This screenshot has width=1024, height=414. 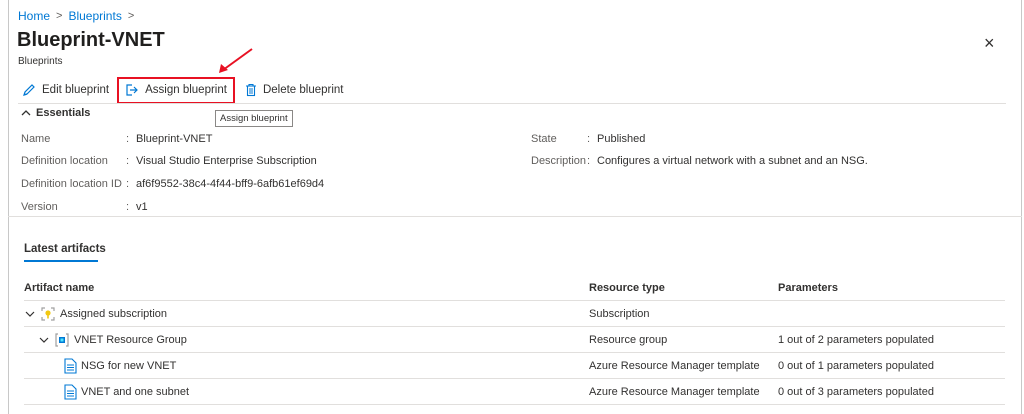 I want to click on column-header-artifact-name: Artifact name, so click(x=59, y=288).